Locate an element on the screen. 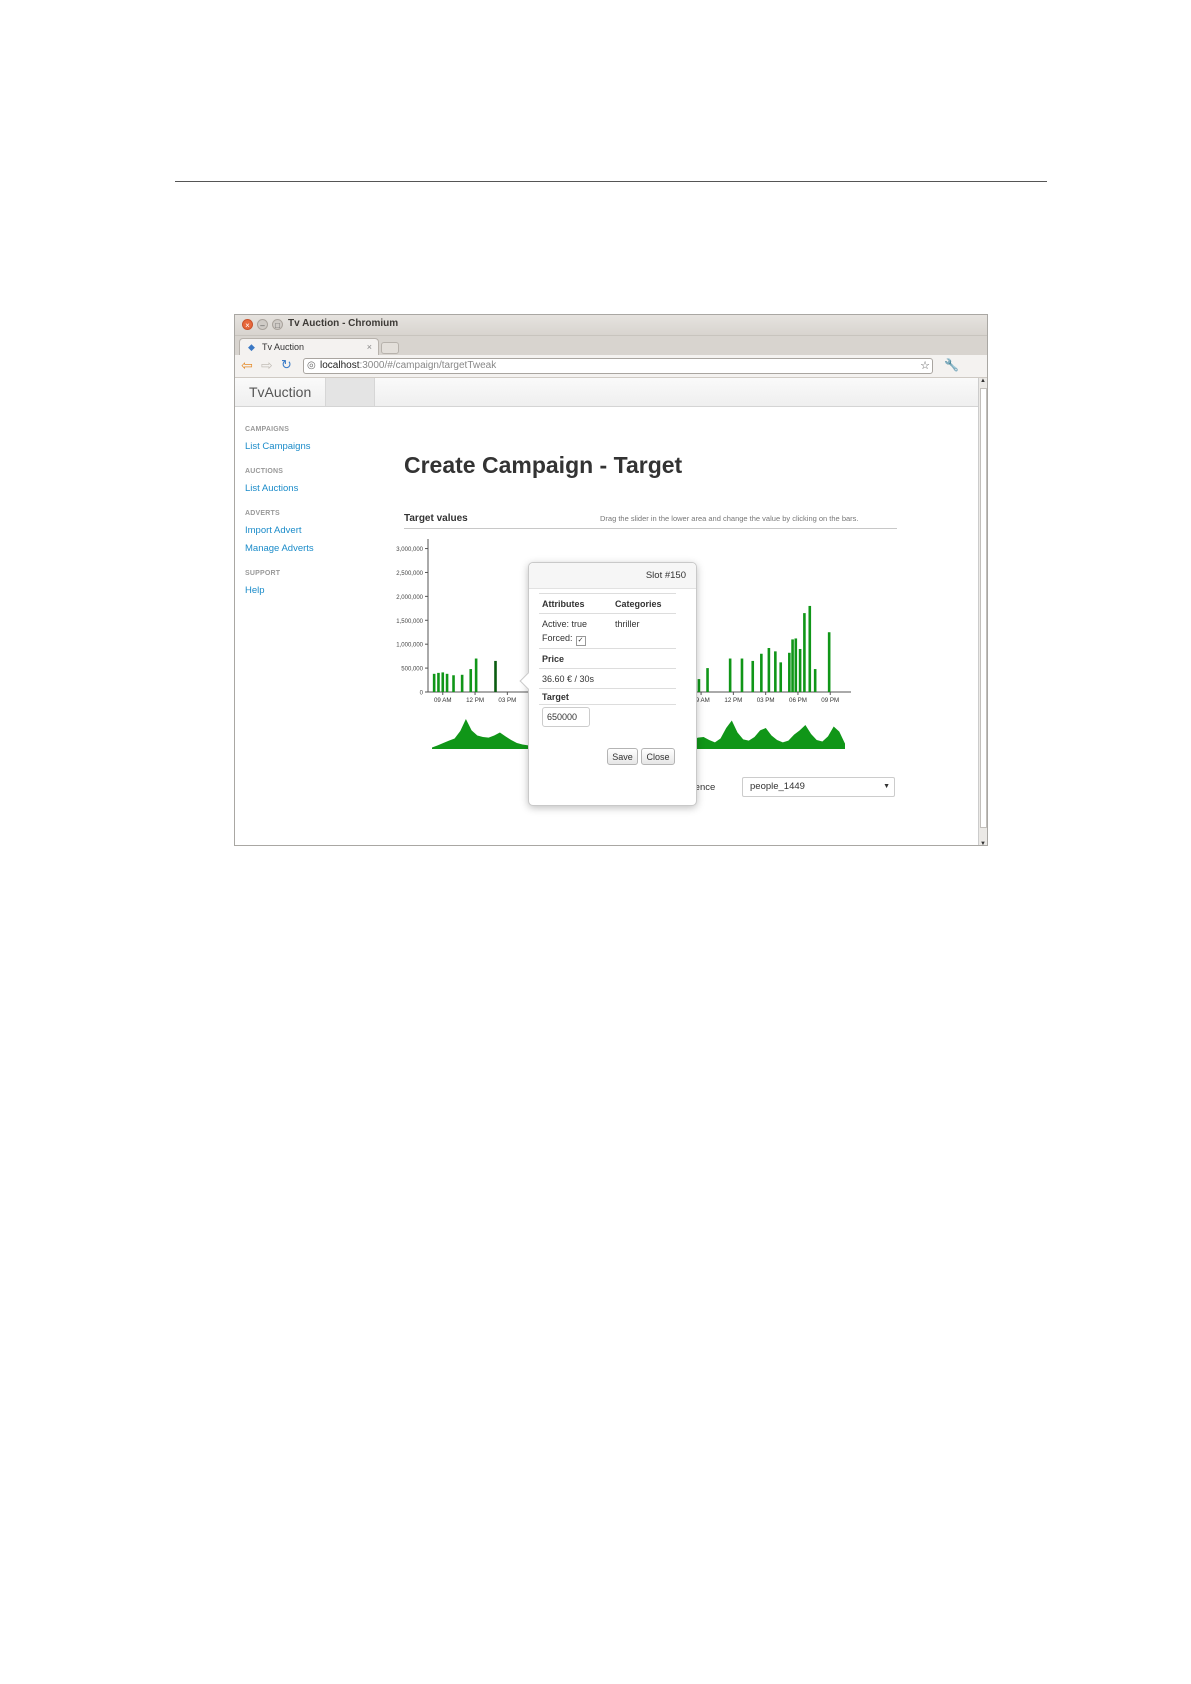  y-tick-label: 3,000,000 is located at coordinates (409, 550).